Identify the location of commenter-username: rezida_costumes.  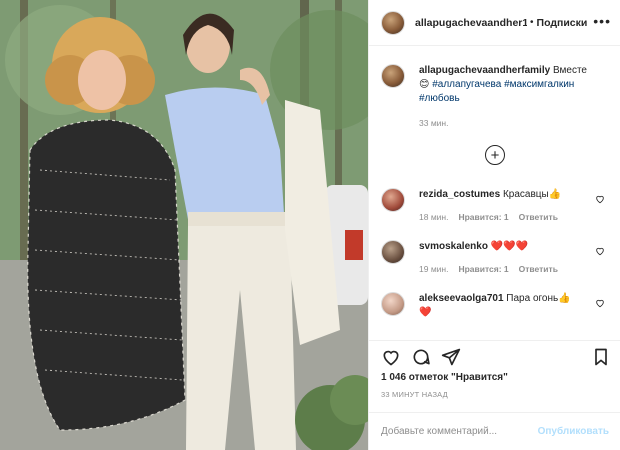
(459, 194).